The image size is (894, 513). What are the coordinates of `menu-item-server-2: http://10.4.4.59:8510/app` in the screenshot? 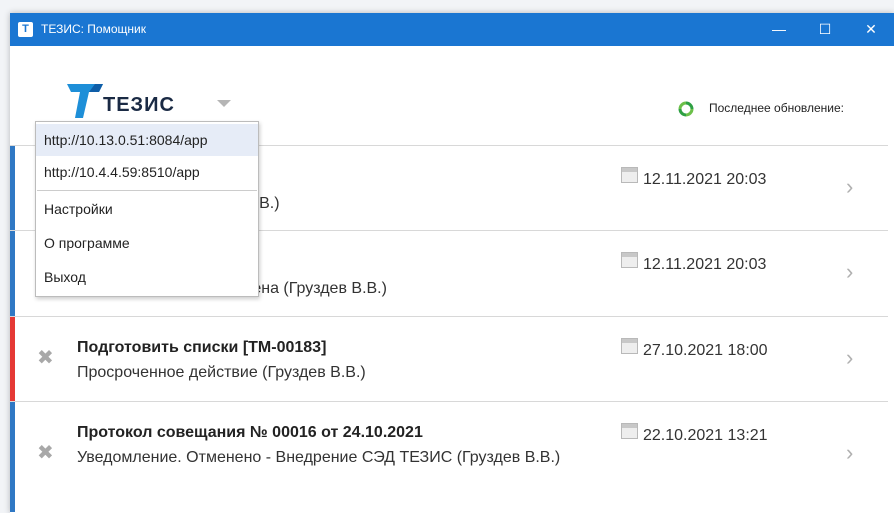 It's located at (147, 172).